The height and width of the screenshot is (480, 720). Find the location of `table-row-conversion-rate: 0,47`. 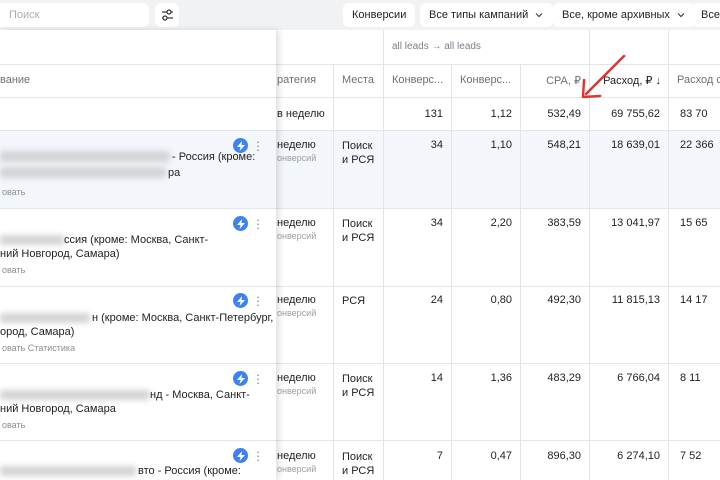

table-row-conversion-rate: 0,47 is located at coordinates (501, 456).